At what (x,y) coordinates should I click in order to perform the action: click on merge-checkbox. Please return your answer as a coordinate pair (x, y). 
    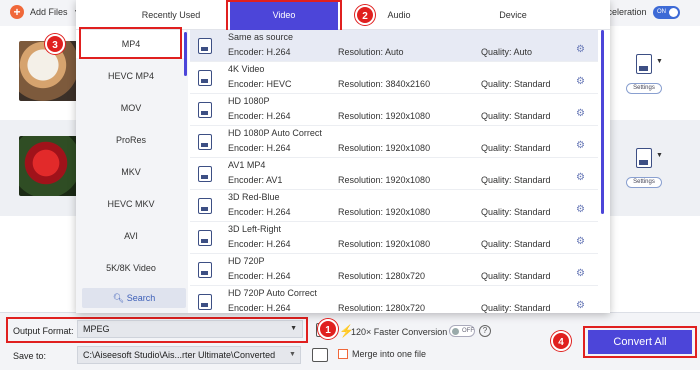
    Looking at the image, I should click on (343, 354).